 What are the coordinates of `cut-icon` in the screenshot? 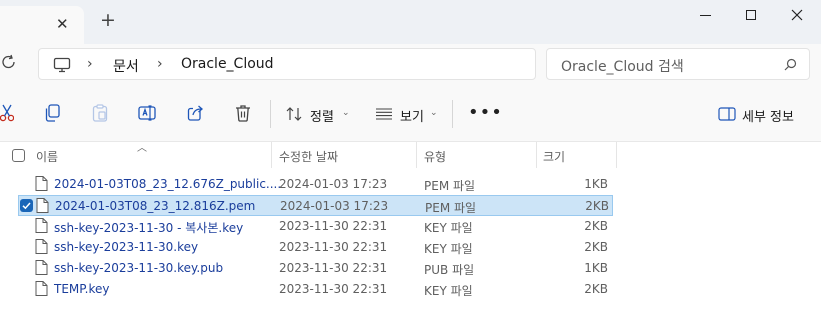 It's located at (7, 113).